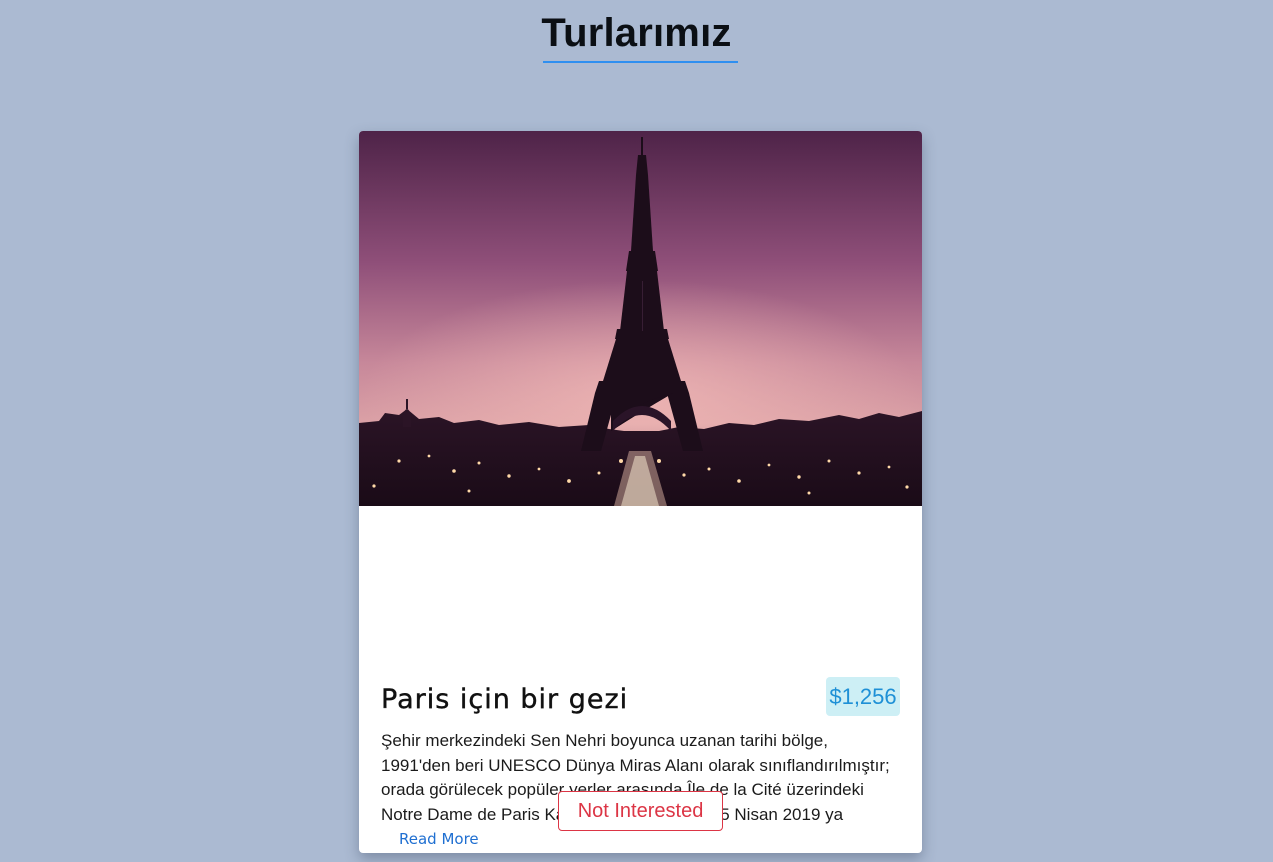 Image resolution: width=1273 pixels, height=862 pixels. What do you see at coordinates (640, 811) in the screenshot?
I see `not-interested-button: Not Interested` at bounding box center [640, 811].